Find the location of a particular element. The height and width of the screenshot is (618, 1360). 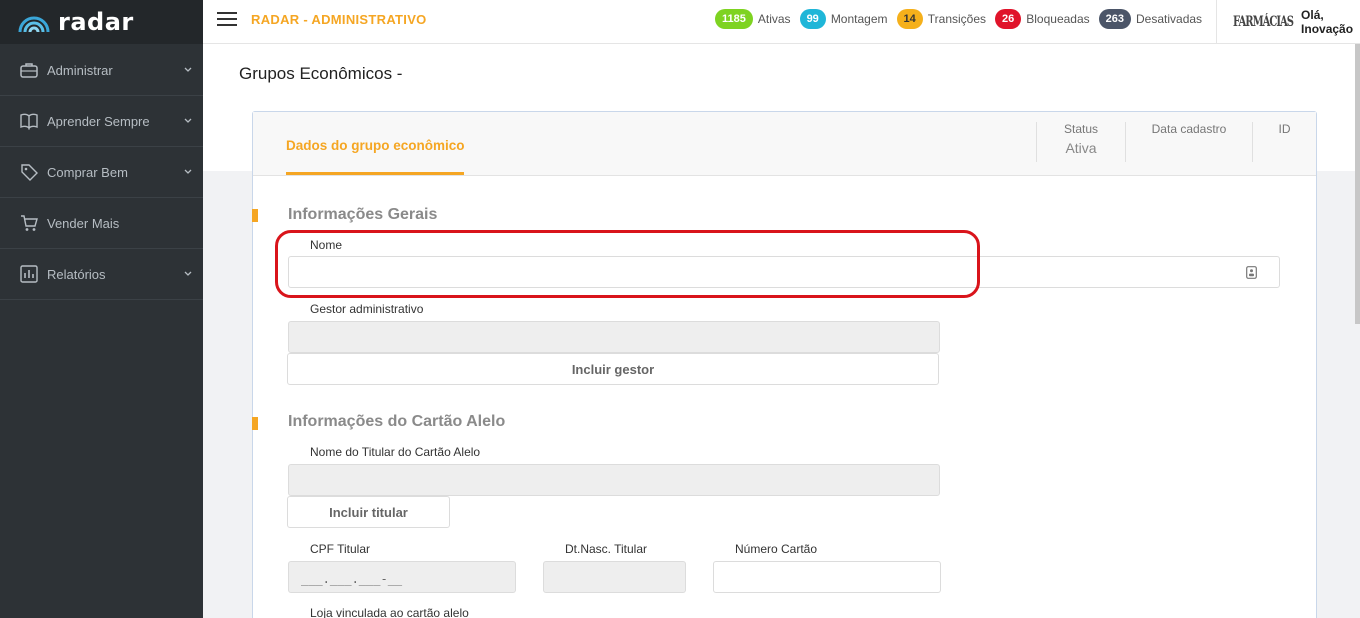

stat-label: Bloqueadas is located at coordinates (1058, 19).